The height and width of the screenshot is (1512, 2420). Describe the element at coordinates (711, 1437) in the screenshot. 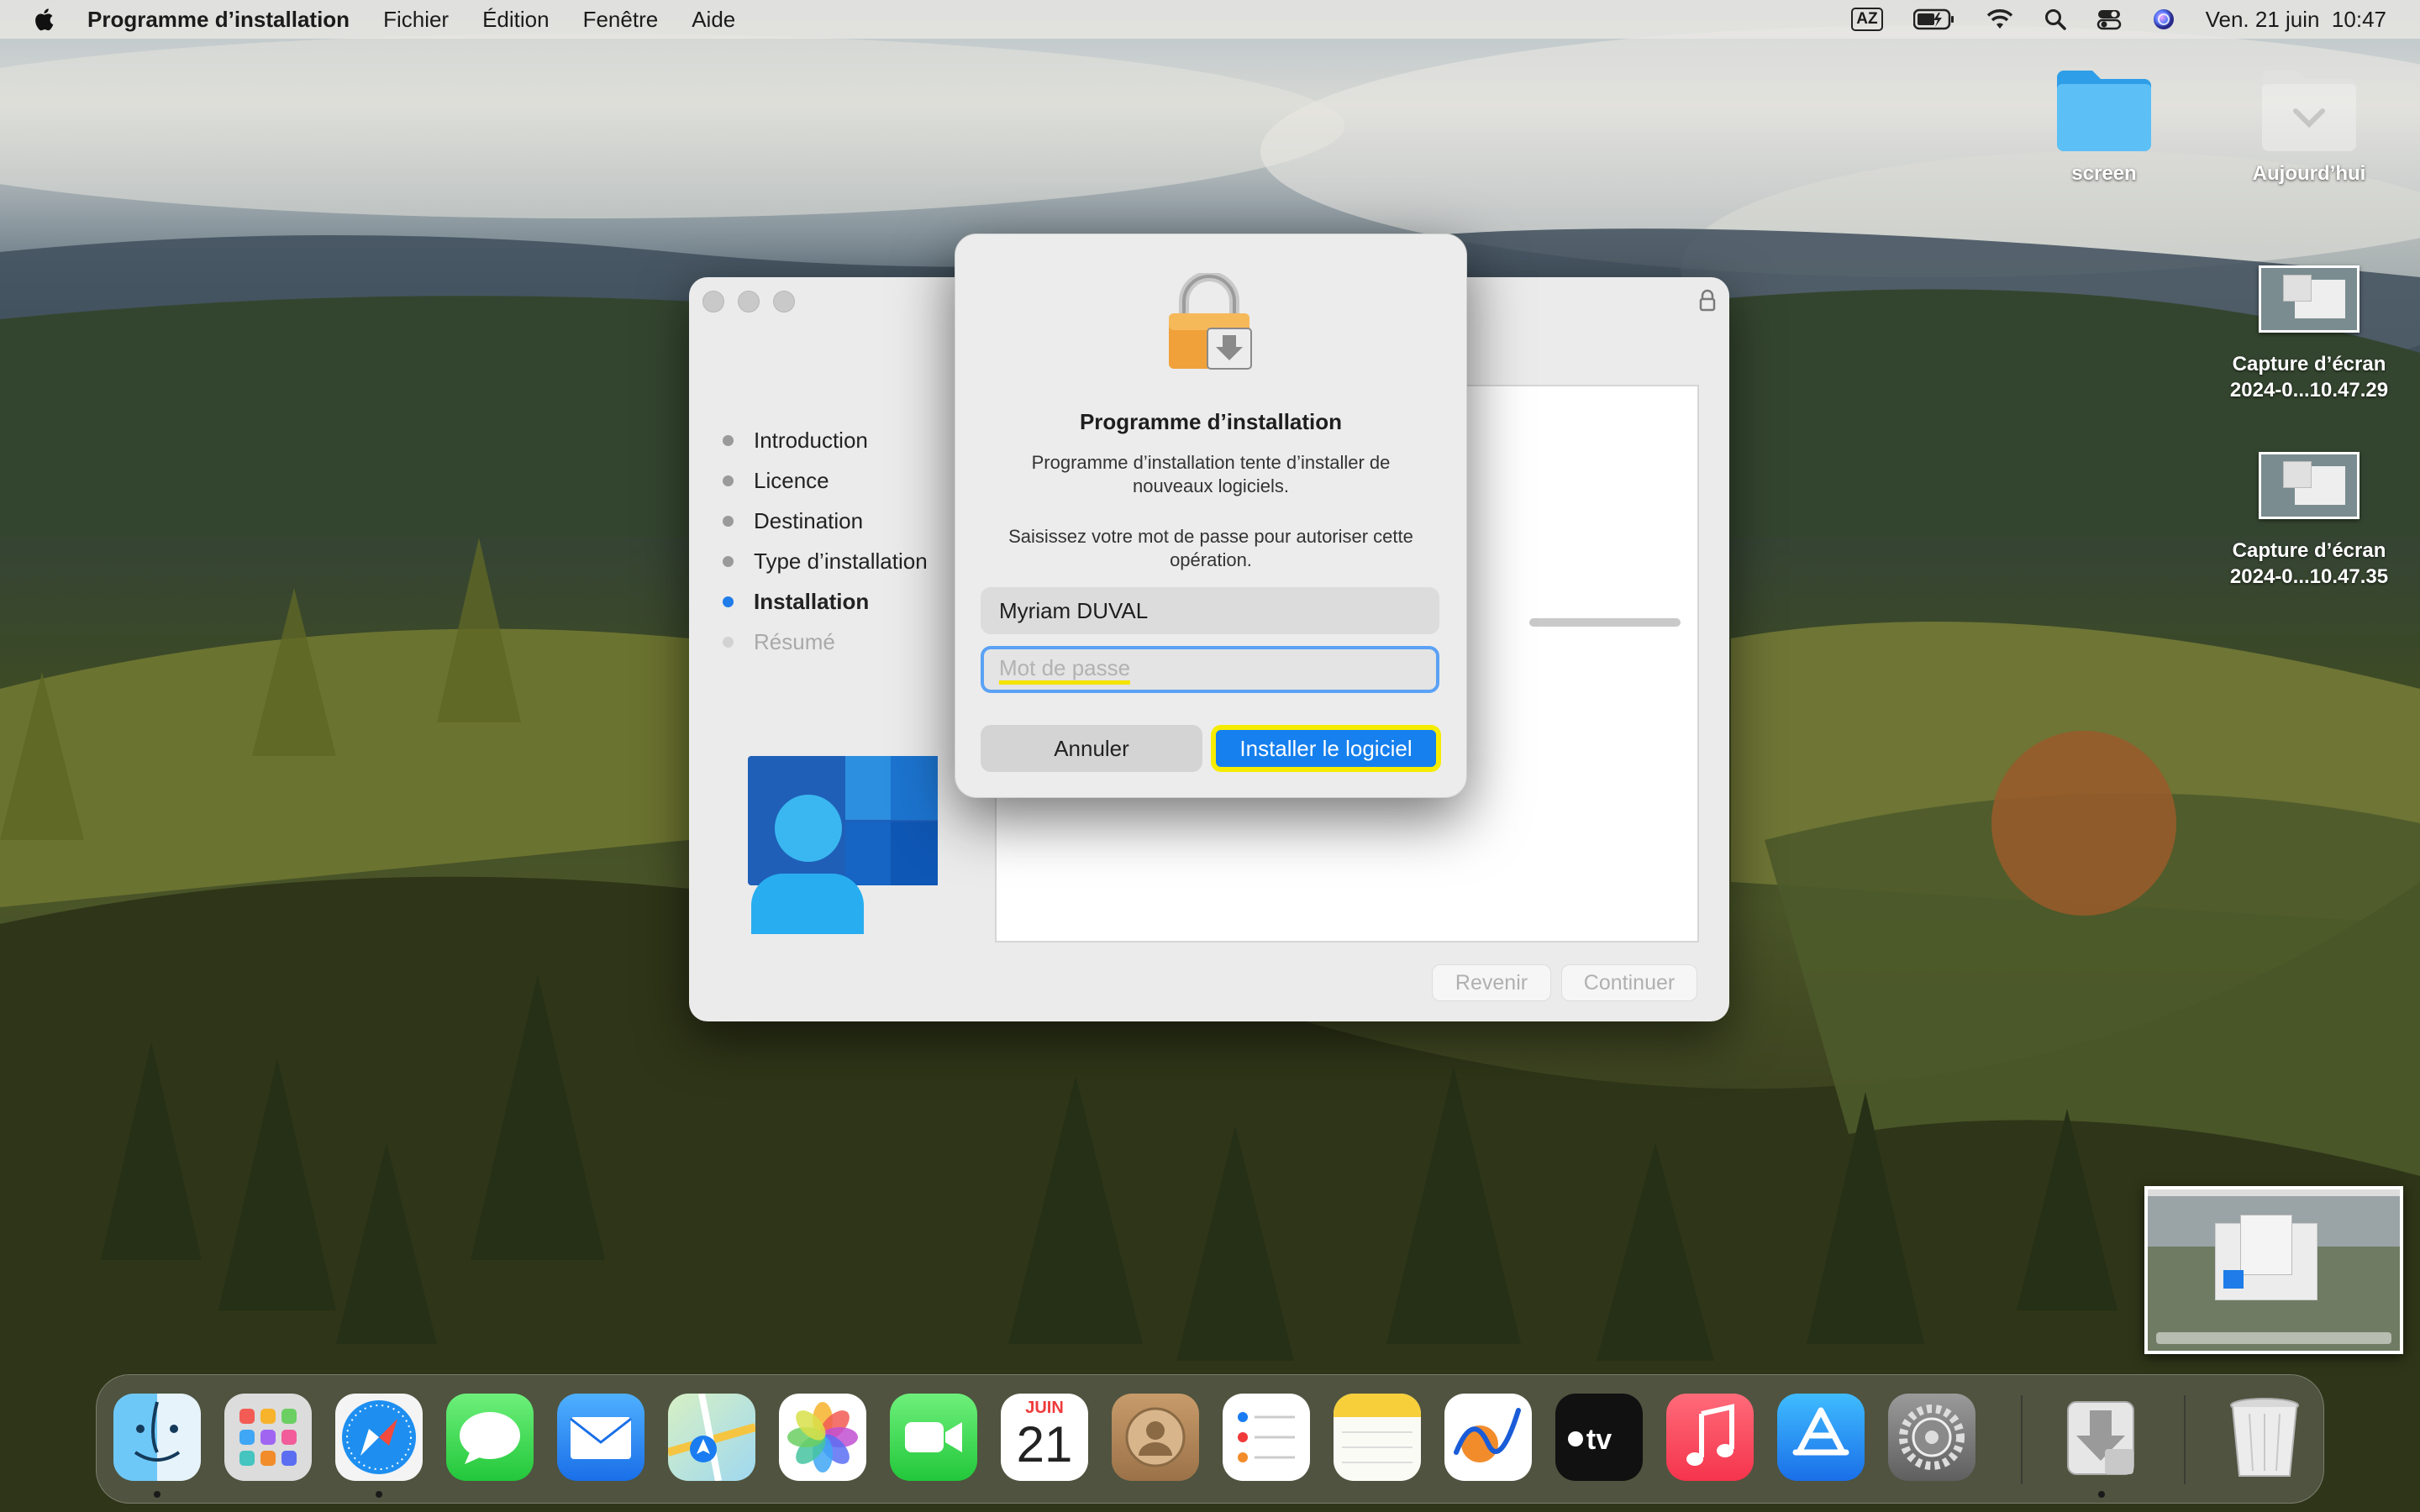

I see `maps-icon` at that location.